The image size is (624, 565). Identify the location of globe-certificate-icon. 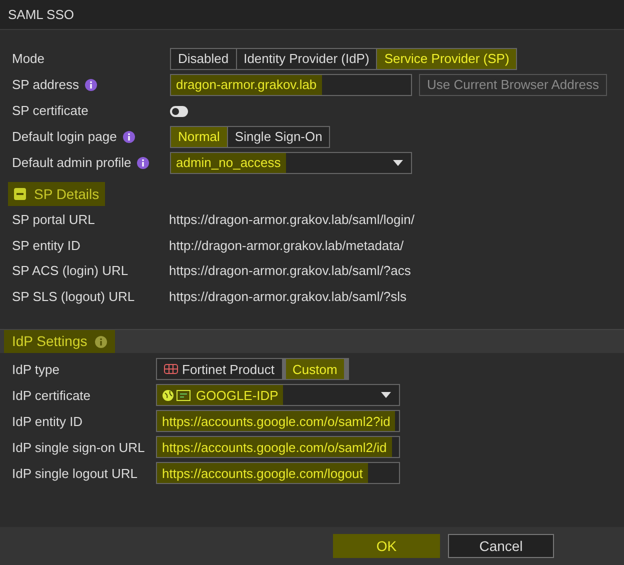
(177, 395).